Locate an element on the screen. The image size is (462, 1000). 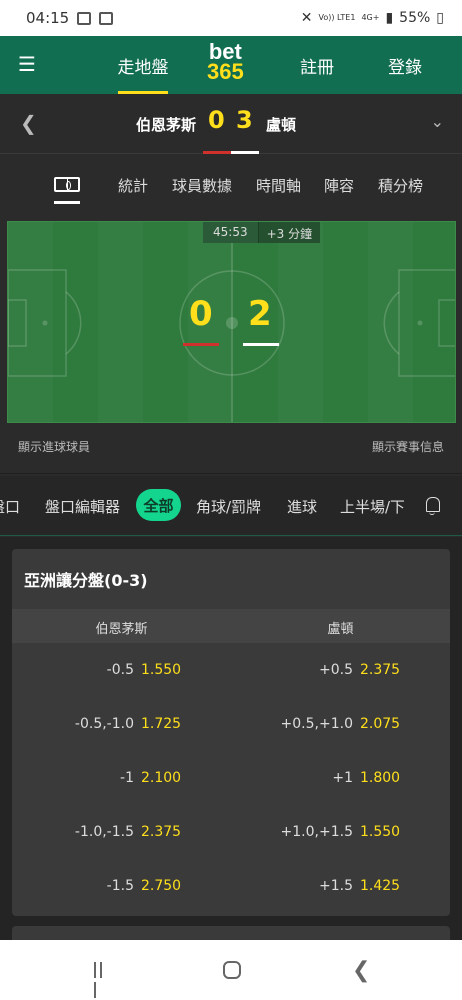
handicap-line: +1 is located at coordinates (342, 778).